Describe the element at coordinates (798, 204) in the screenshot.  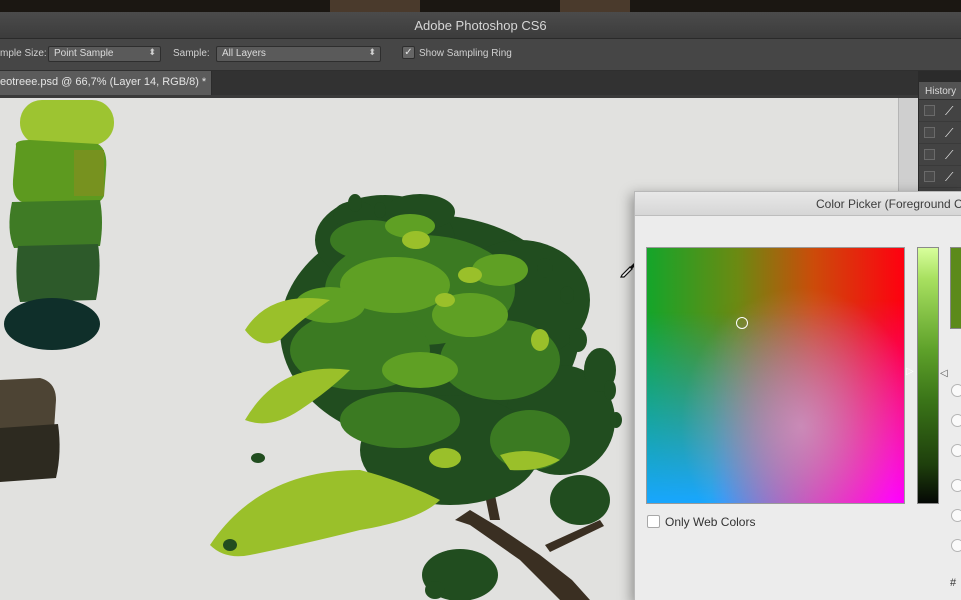
I see `color-picker-title: Color Picker (Foreground Color)` at that location.